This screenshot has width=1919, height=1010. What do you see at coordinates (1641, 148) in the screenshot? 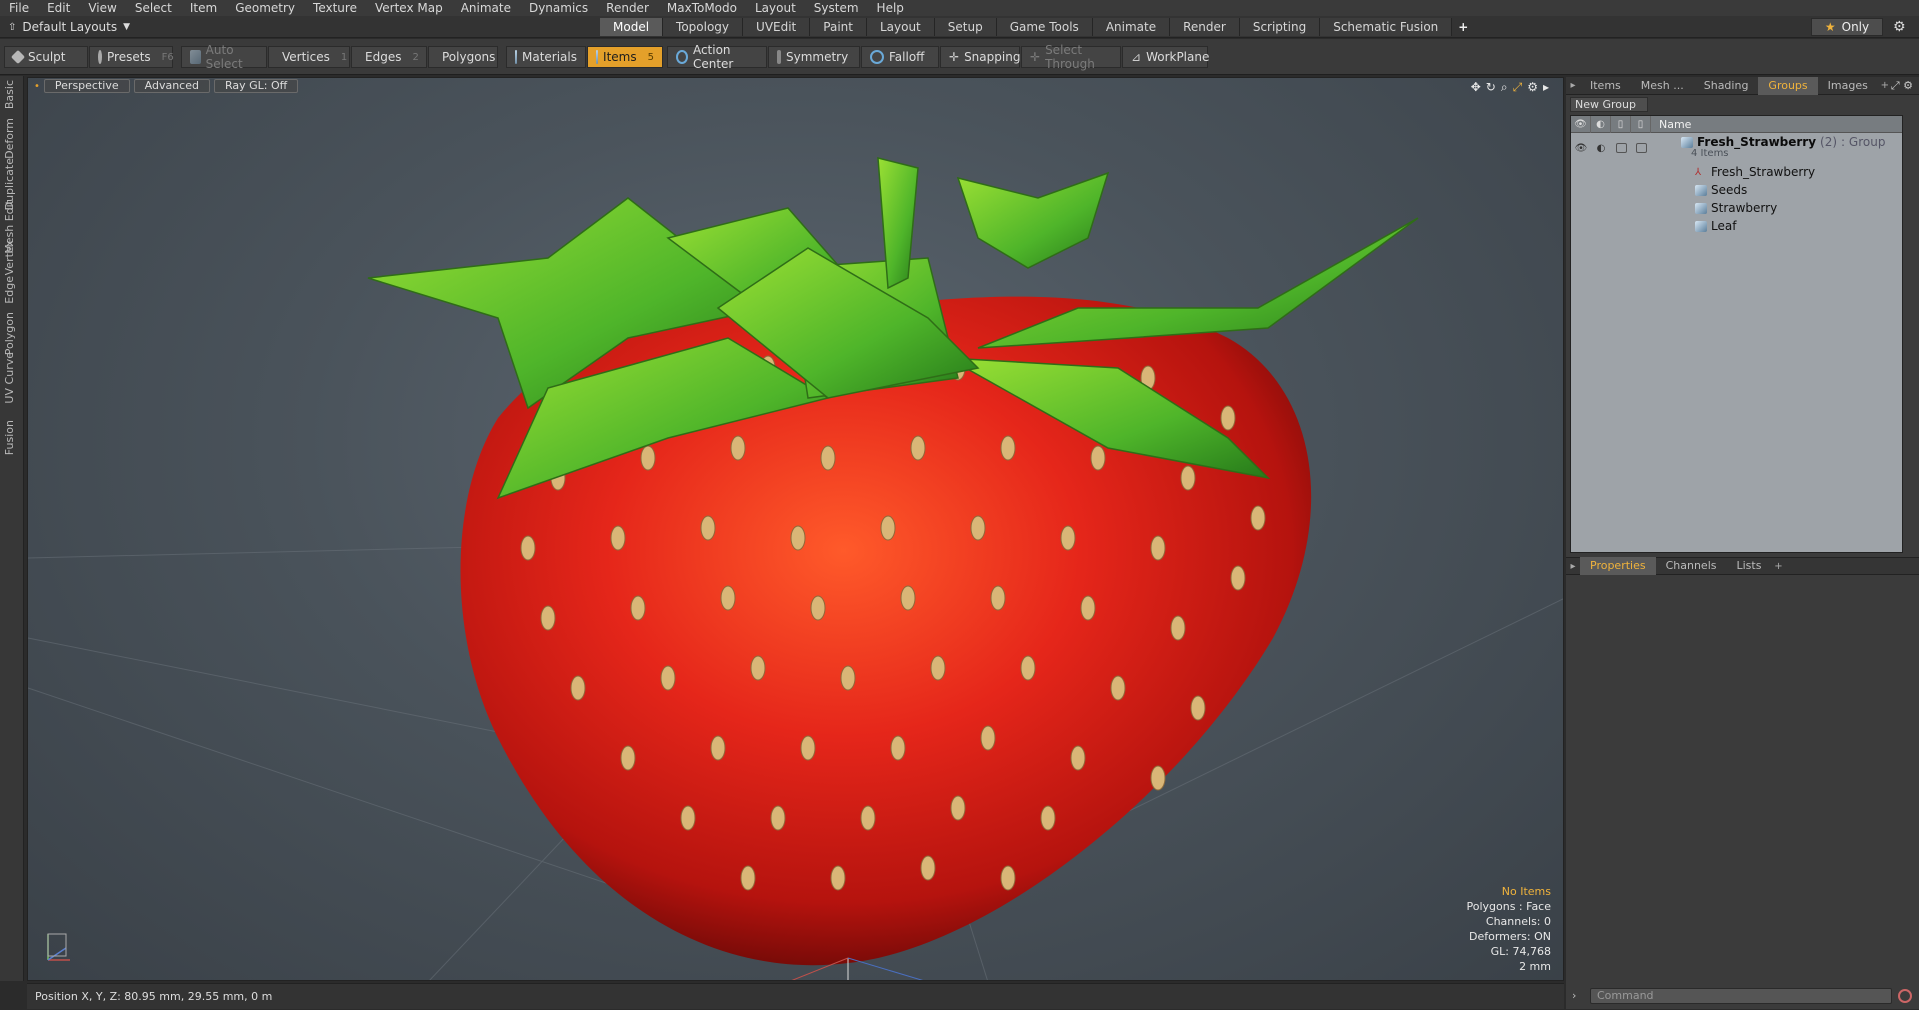
I see `select-checkbox` at bounding box center [1641, 148].